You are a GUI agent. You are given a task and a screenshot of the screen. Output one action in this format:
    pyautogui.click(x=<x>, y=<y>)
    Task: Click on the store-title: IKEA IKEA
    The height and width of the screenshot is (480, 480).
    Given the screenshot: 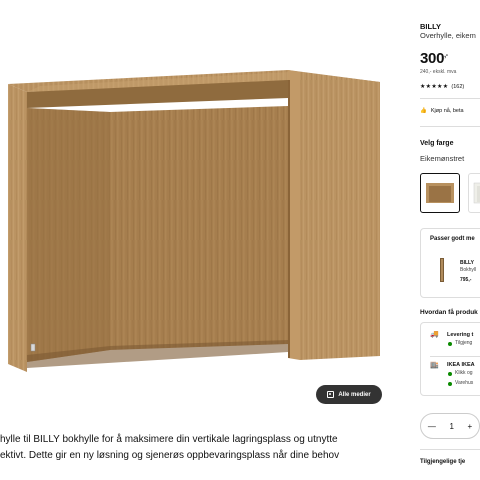 What is the action you would take?
    pyautogui.click(x=461, y=365)
    